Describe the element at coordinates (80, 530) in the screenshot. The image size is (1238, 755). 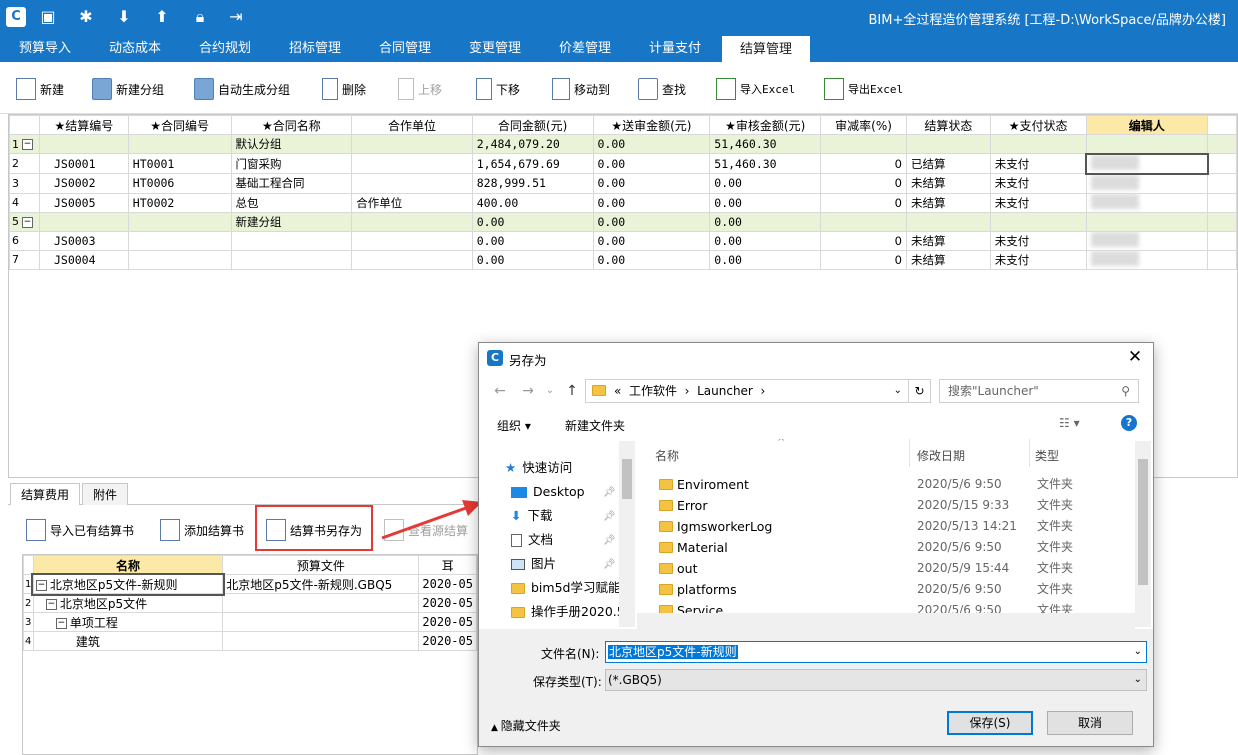
I see `import-existing-settlement-button: 导入已有结算书` at that location.